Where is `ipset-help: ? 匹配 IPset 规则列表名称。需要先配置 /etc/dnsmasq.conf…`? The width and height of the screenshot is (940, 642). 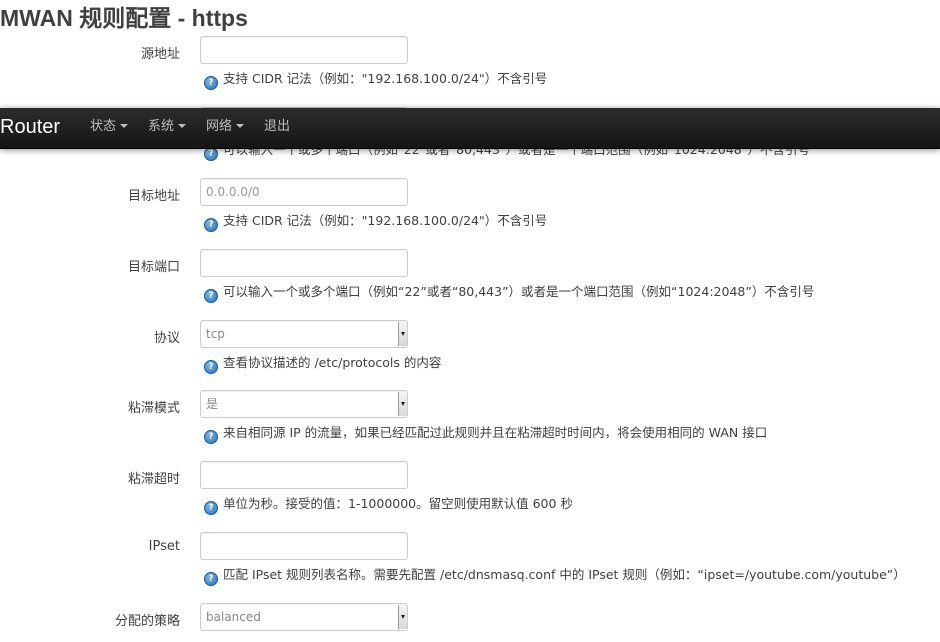 ipset-help: ? 匹配 IPset 规则列表名称。需要先配置 /etc/dnsmasq.conf… is located at coordinates (555, 576).